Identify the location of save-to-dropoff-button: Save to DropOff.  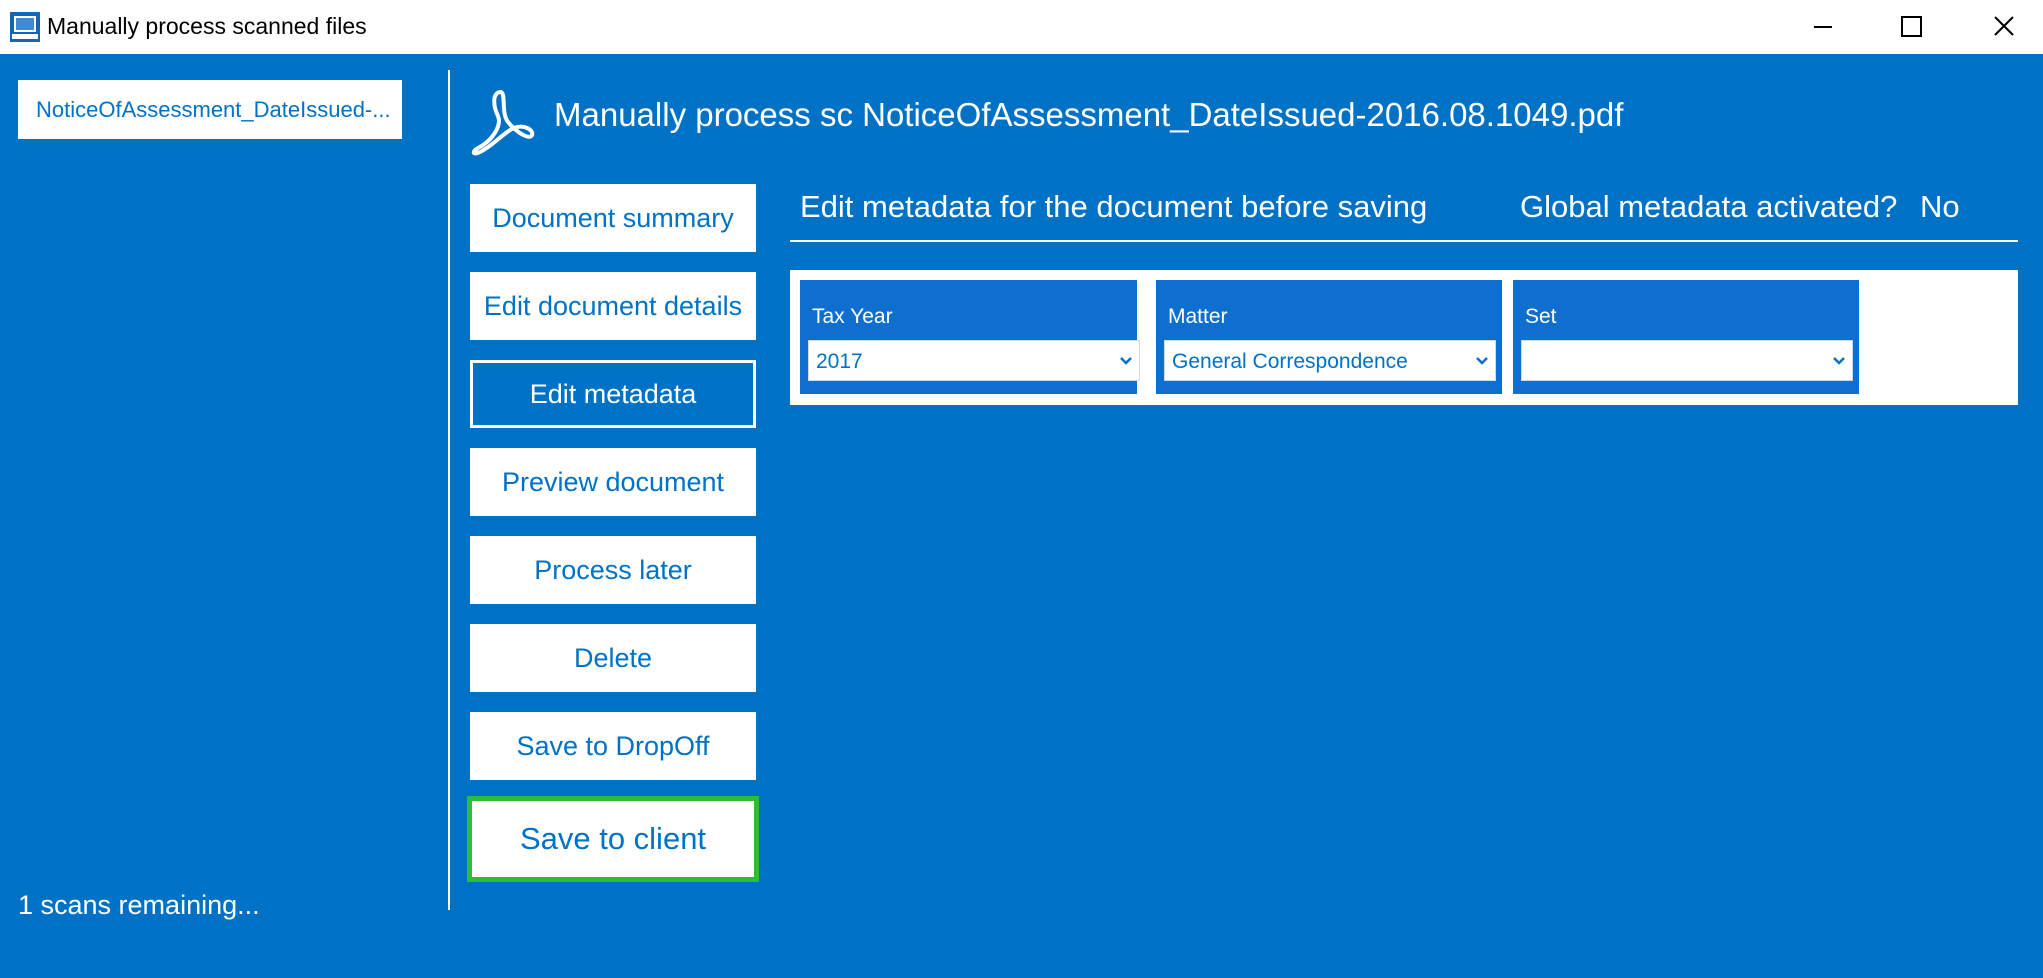
(613, 746).